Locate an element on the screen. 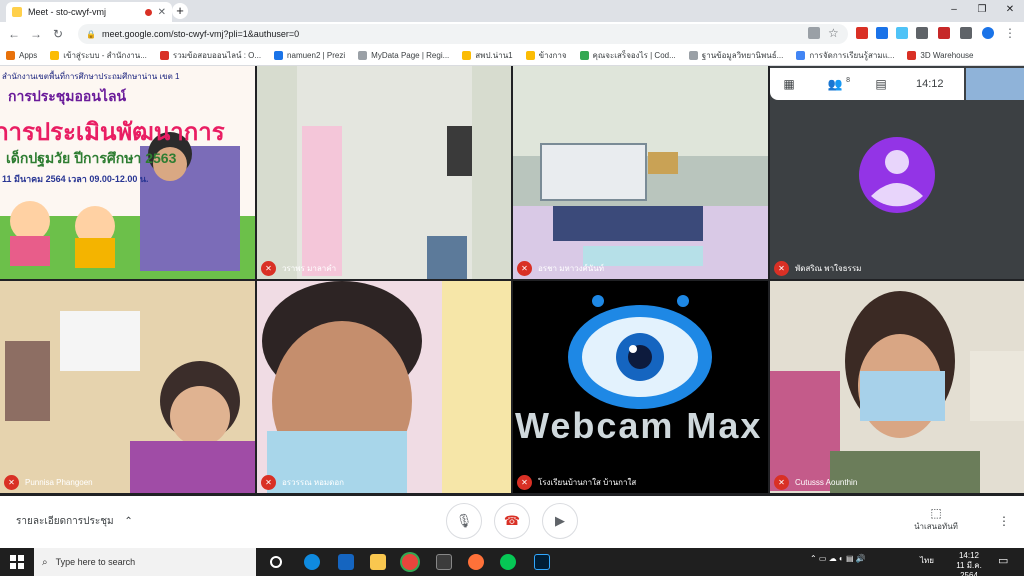  bookmark-label: ข้างกาจ is located at coordinates (552, 55).